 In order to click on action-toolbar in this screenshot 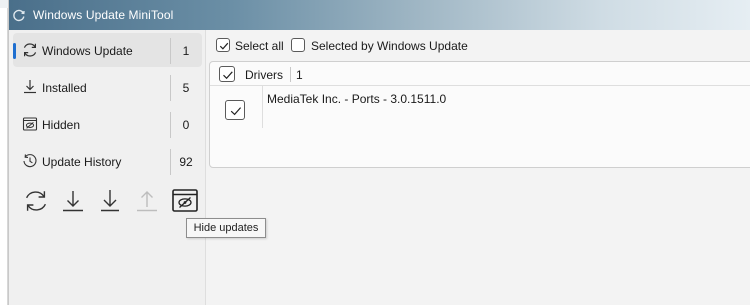, I will do `click(109, 201)`.